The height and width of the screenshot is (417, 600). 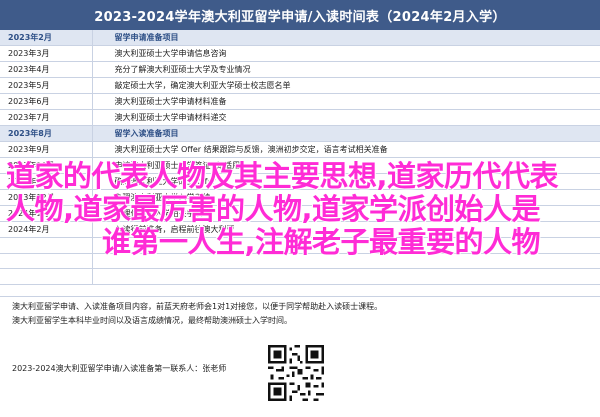 What do you see at coordinates (346, 102) in the screenshot?
I see `task-cell: 澳大利亚硕士大学申请材料准备` at bounding box center [346, 102].